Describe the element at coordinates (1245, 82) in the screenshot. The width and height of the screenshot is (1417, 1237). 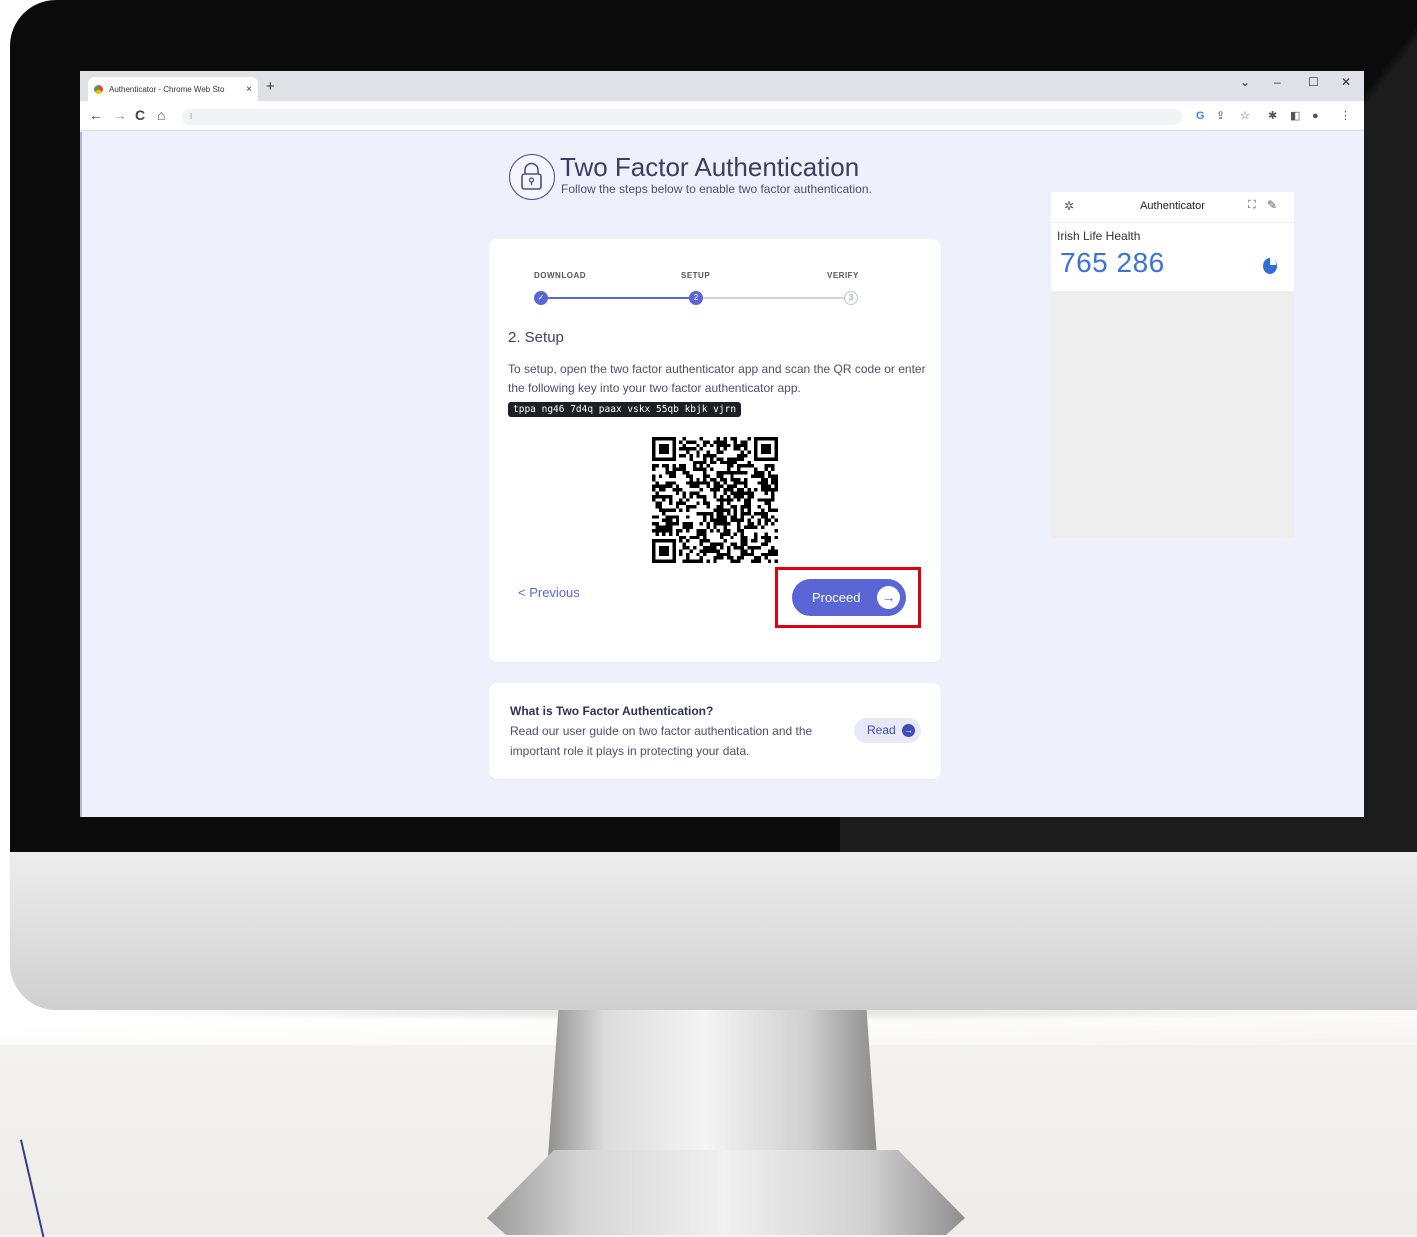
I see `tab-search-icon: ⌄` at that location.